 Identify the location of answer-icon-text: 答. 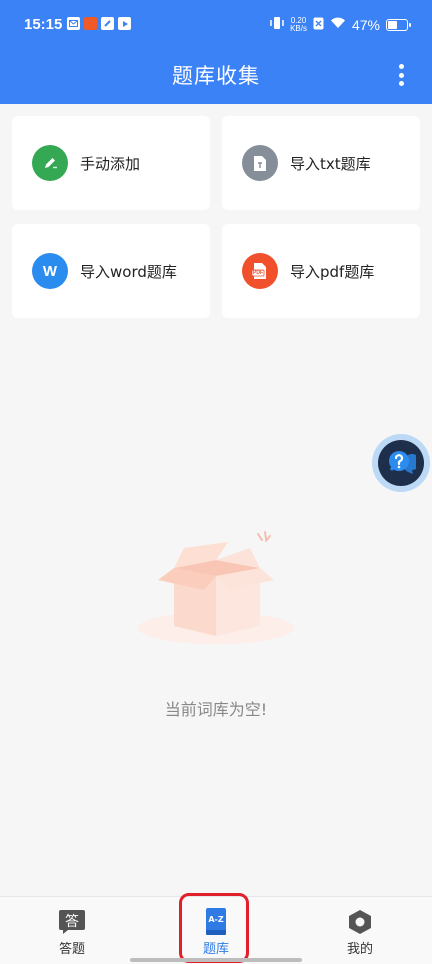
(72, 921).